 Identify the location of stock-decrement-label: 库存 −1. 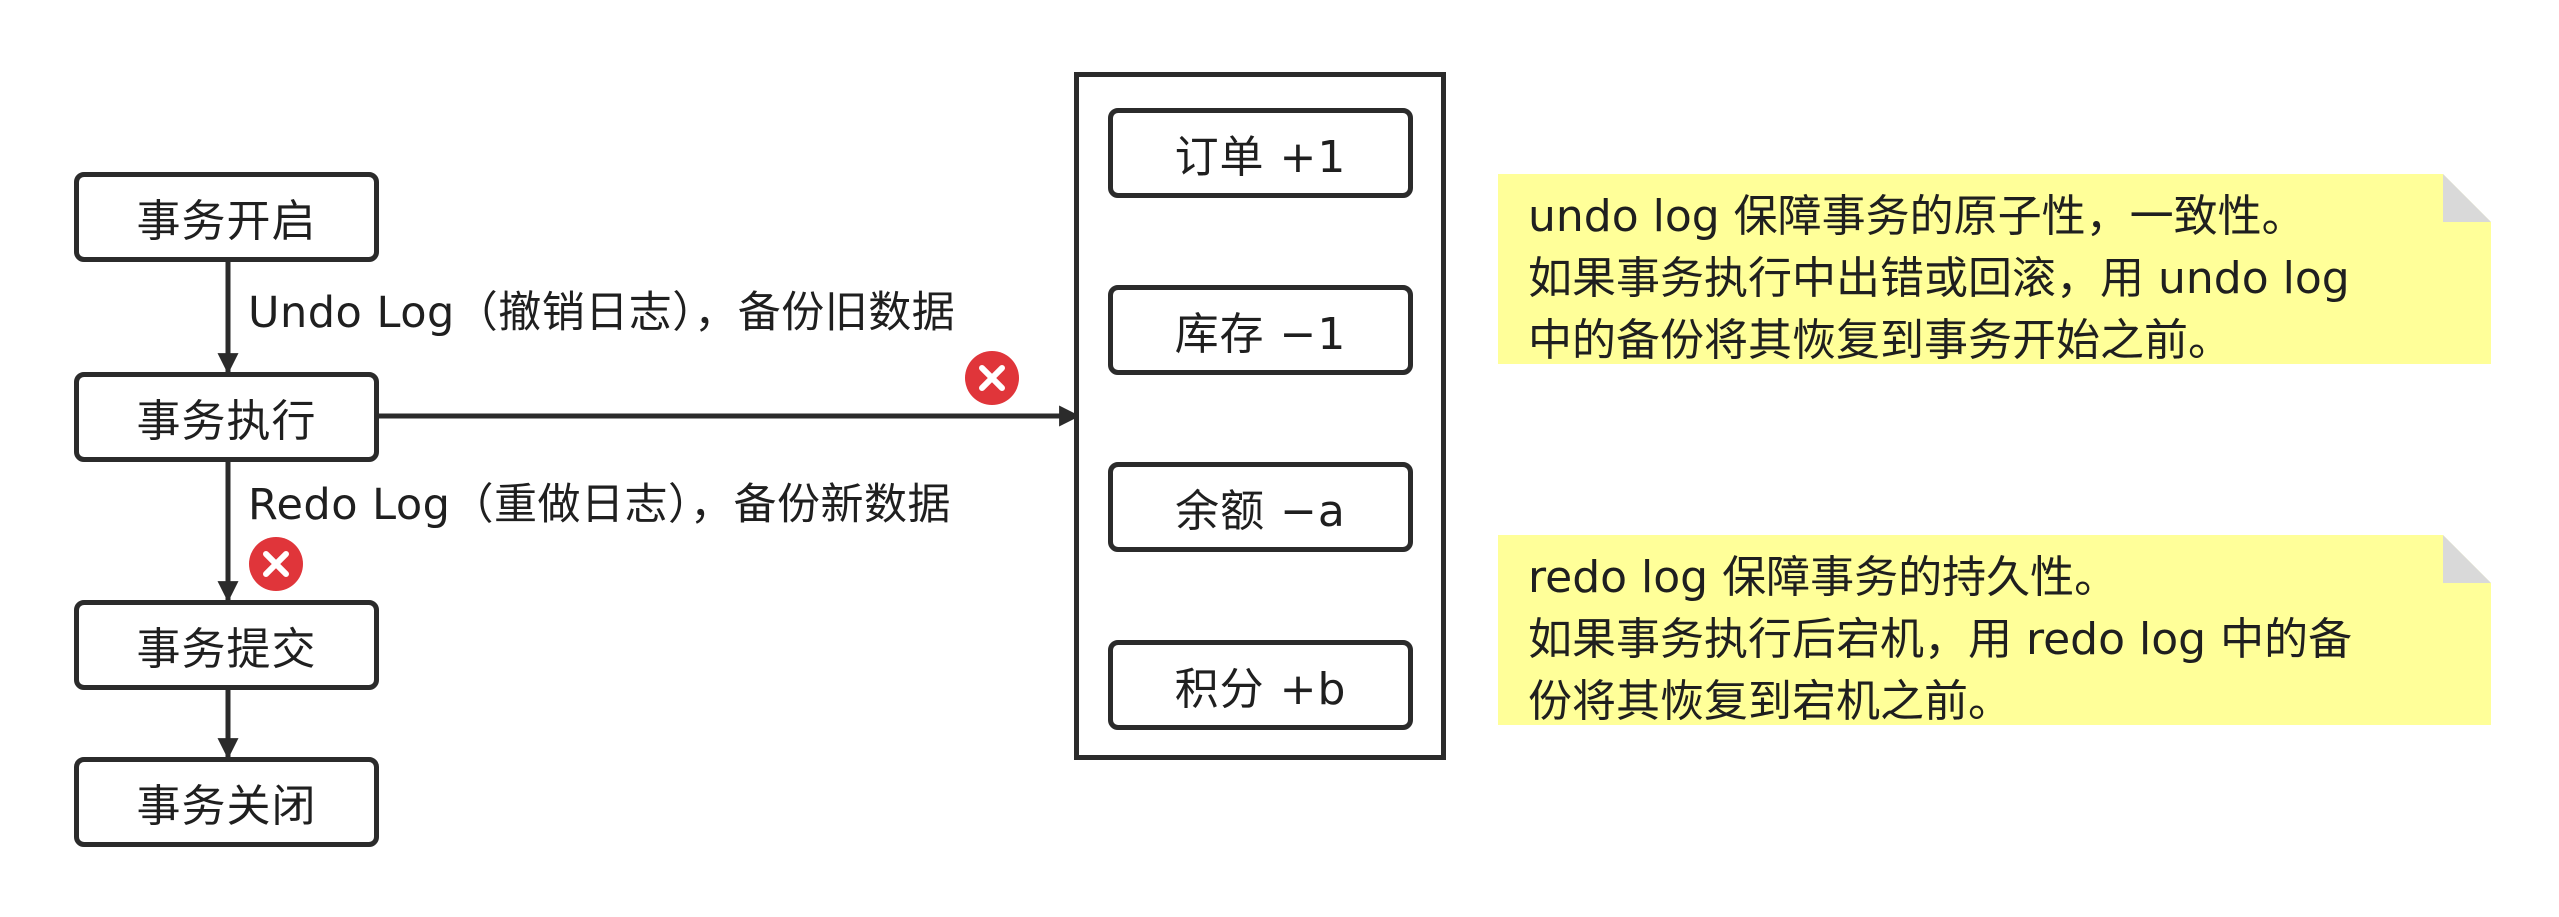
(1260, 334).